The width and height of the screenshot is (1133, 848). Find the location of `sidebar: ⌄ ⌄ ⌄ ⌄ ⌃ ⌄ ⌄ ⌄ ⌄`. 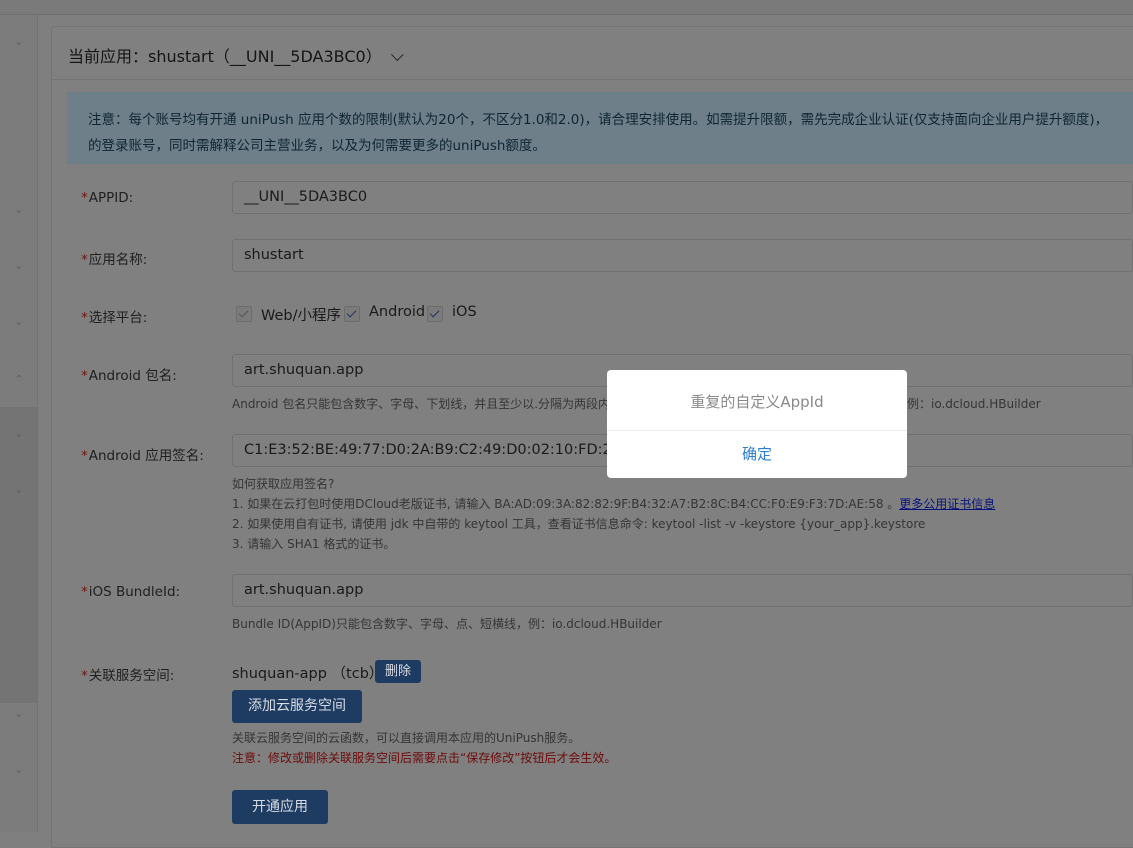

sidebar: ⌄ ⌄ ⌄ ⌄ ⌃ ⌄ ⌄ ⌄ ⌄ is located at coordinates (19, 423).